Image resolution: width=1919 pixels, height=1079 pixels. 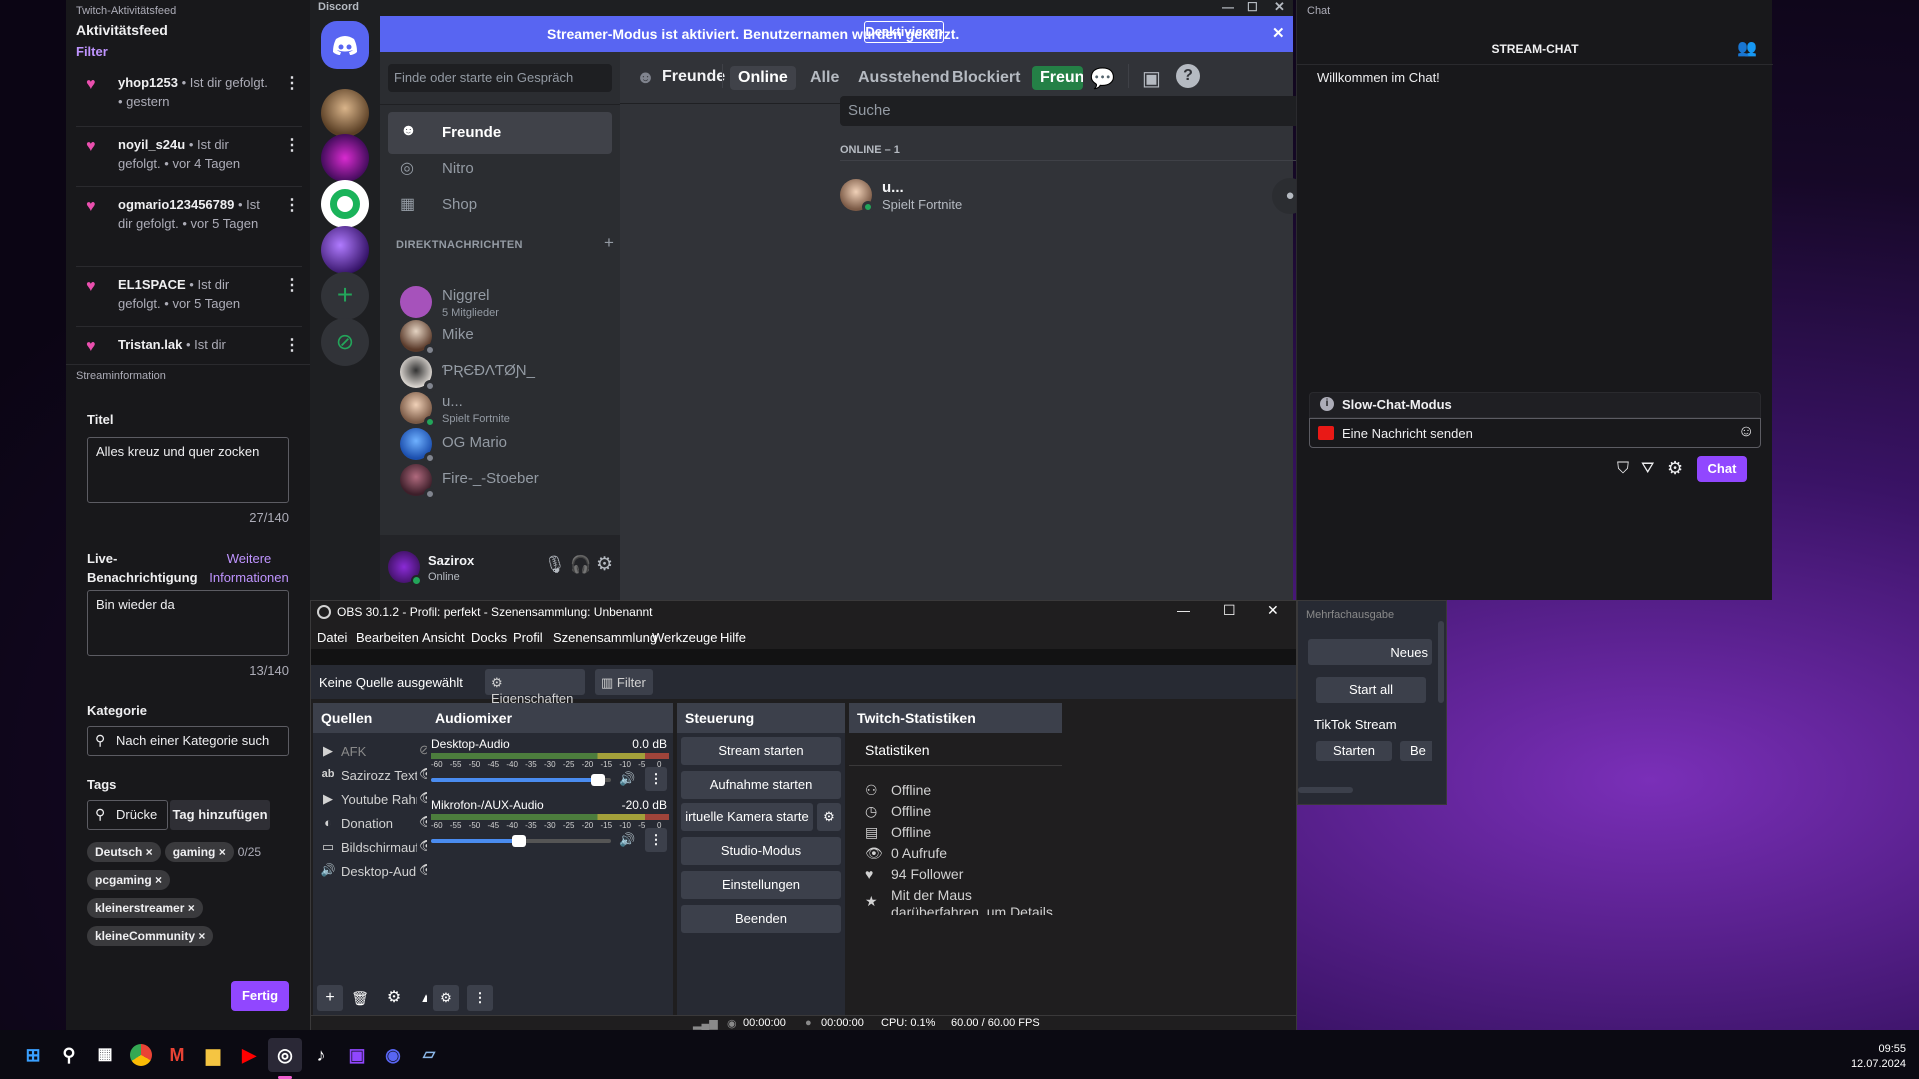 What do you see at coordinates (1675, 468) in the screenshot?
I see `gear-icon: ⚙` at bounding box center [1675, 468].